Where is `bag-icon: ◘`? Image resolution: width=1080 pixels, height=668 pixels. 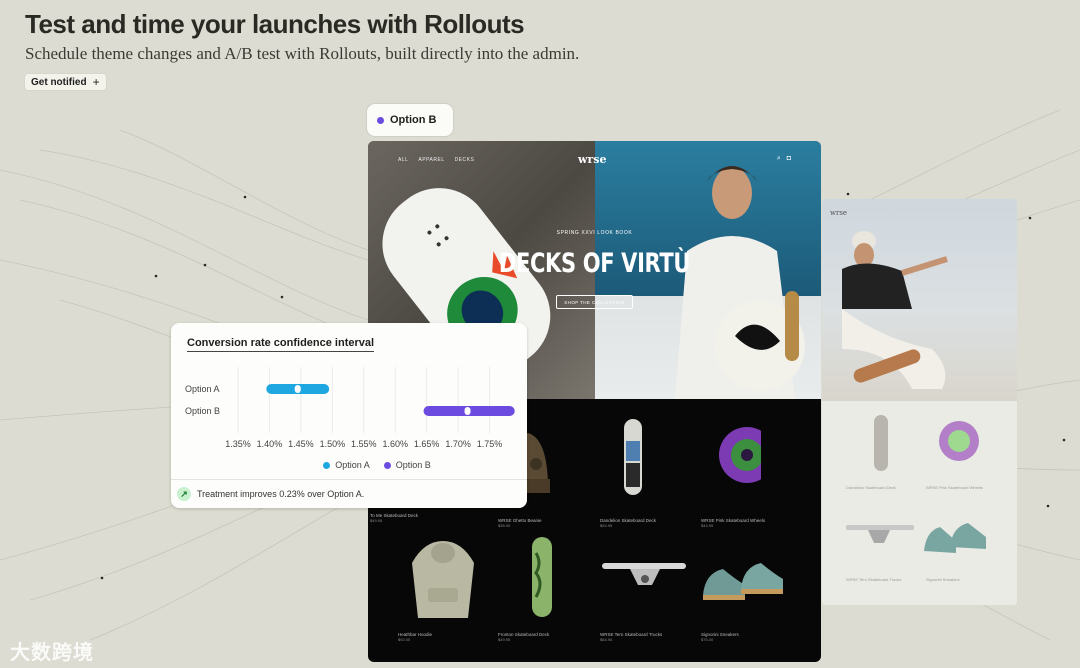 bag-icon: ◘ is located at coordinates (789, 159).